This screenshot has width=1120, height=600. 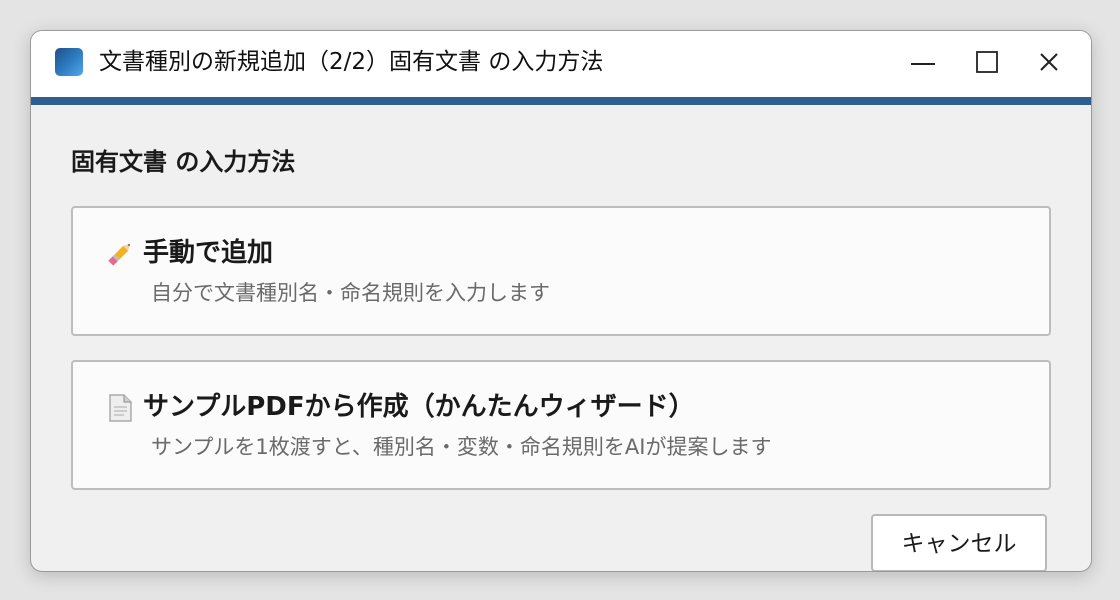 I want to click on manual-add-description: 自分で文書種別名・命名規則を入力します, so click(x=350, y=293).